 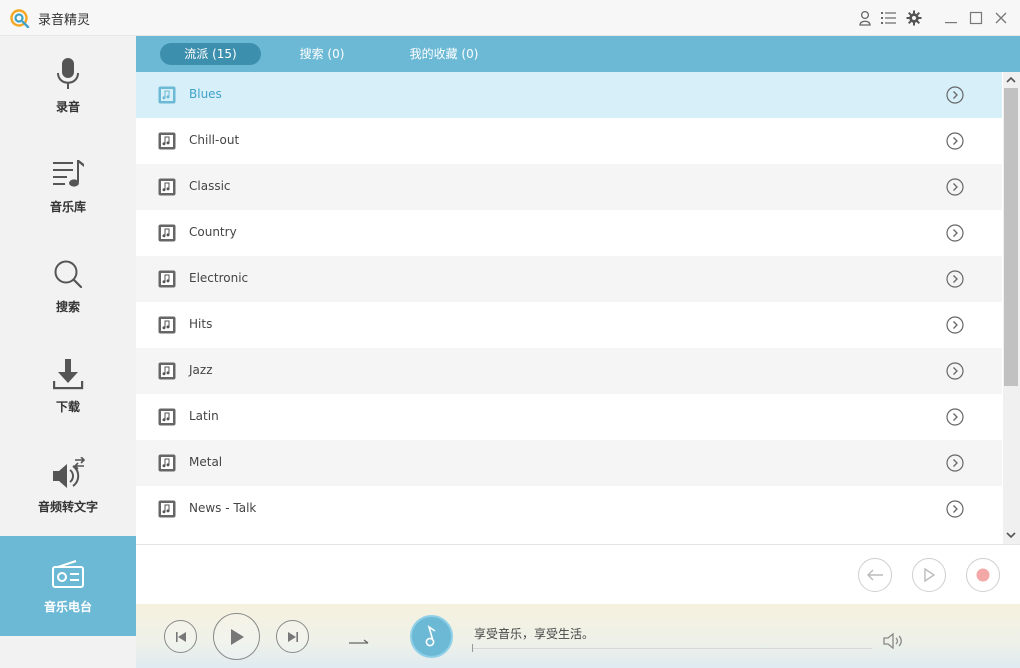 I want to click on download-icon, so click(x=68, y=374).